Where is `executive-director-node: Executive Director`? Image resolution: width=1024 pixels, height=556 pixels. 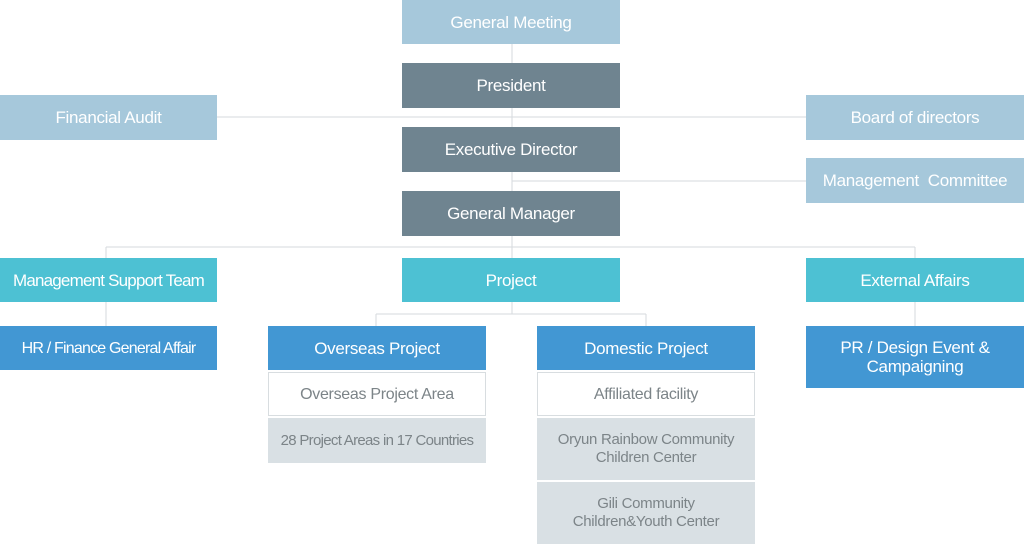
executive-director-node: Executive Director is located at coordinates (511, 149).